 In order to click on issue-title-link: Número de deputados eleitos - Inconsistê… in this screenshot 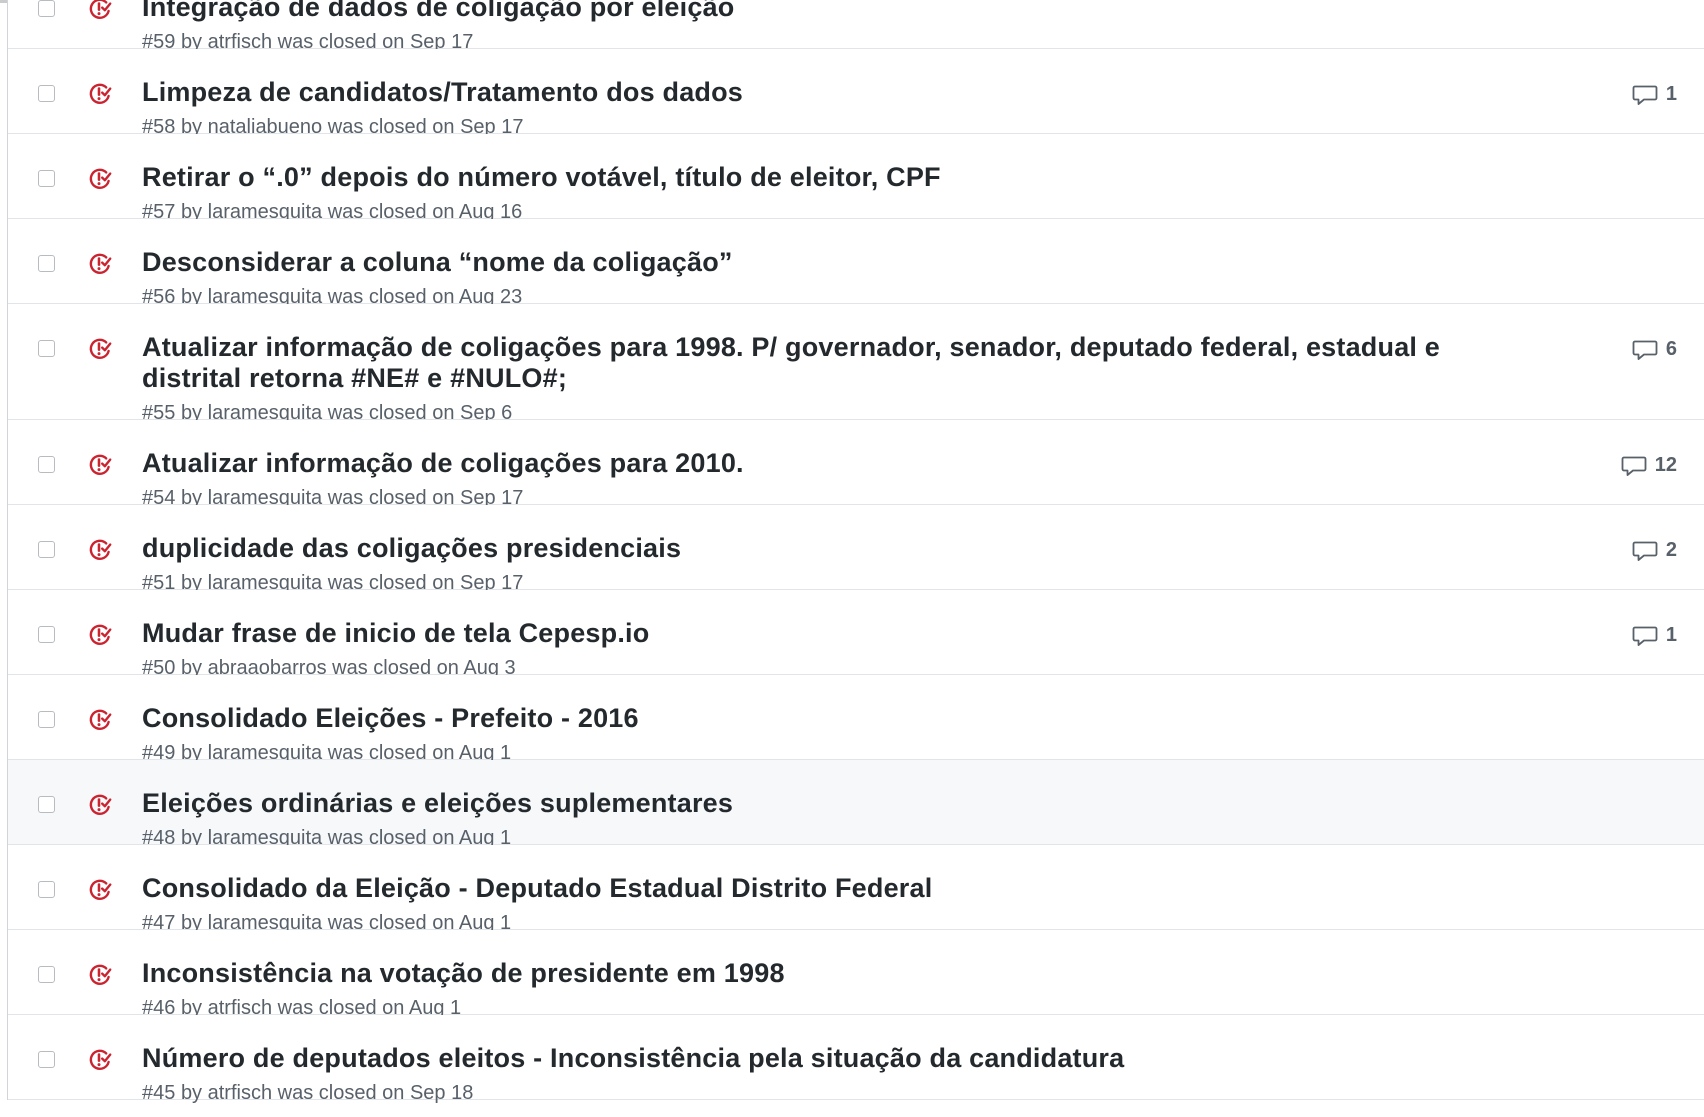, I will do `click(797, 1058)`.